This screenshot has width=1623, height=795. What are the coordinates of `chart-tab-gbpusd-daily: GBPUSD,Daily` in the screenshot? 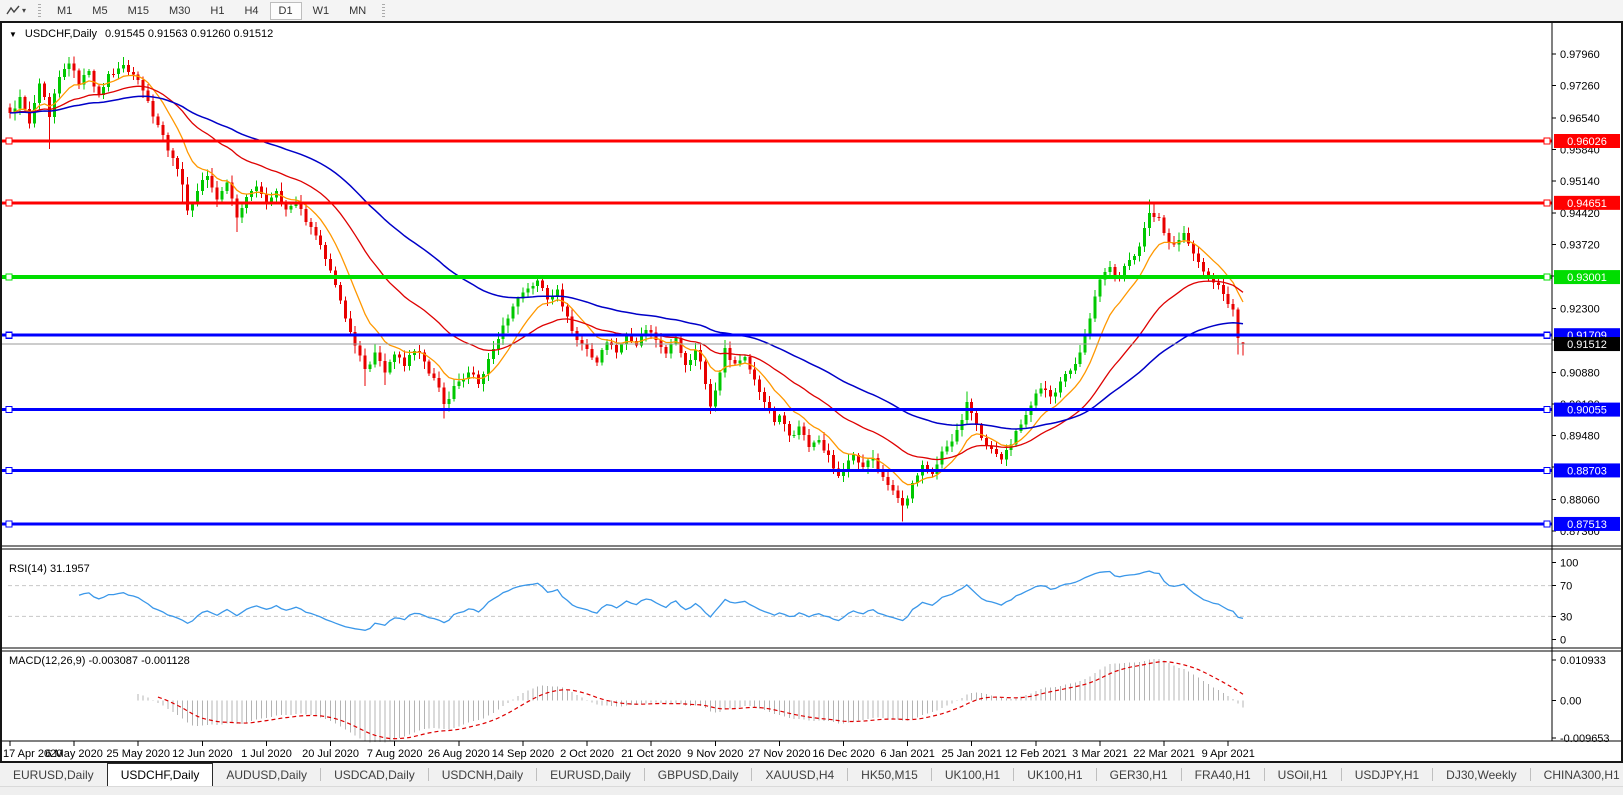 It's located at (698, 774).